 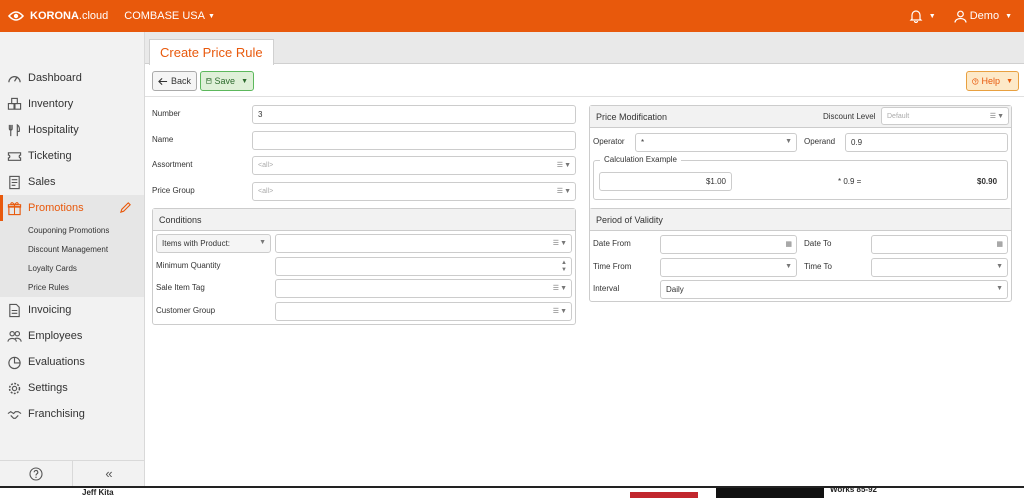 I want to click on pencil-icon, so click(x=125, y=207).